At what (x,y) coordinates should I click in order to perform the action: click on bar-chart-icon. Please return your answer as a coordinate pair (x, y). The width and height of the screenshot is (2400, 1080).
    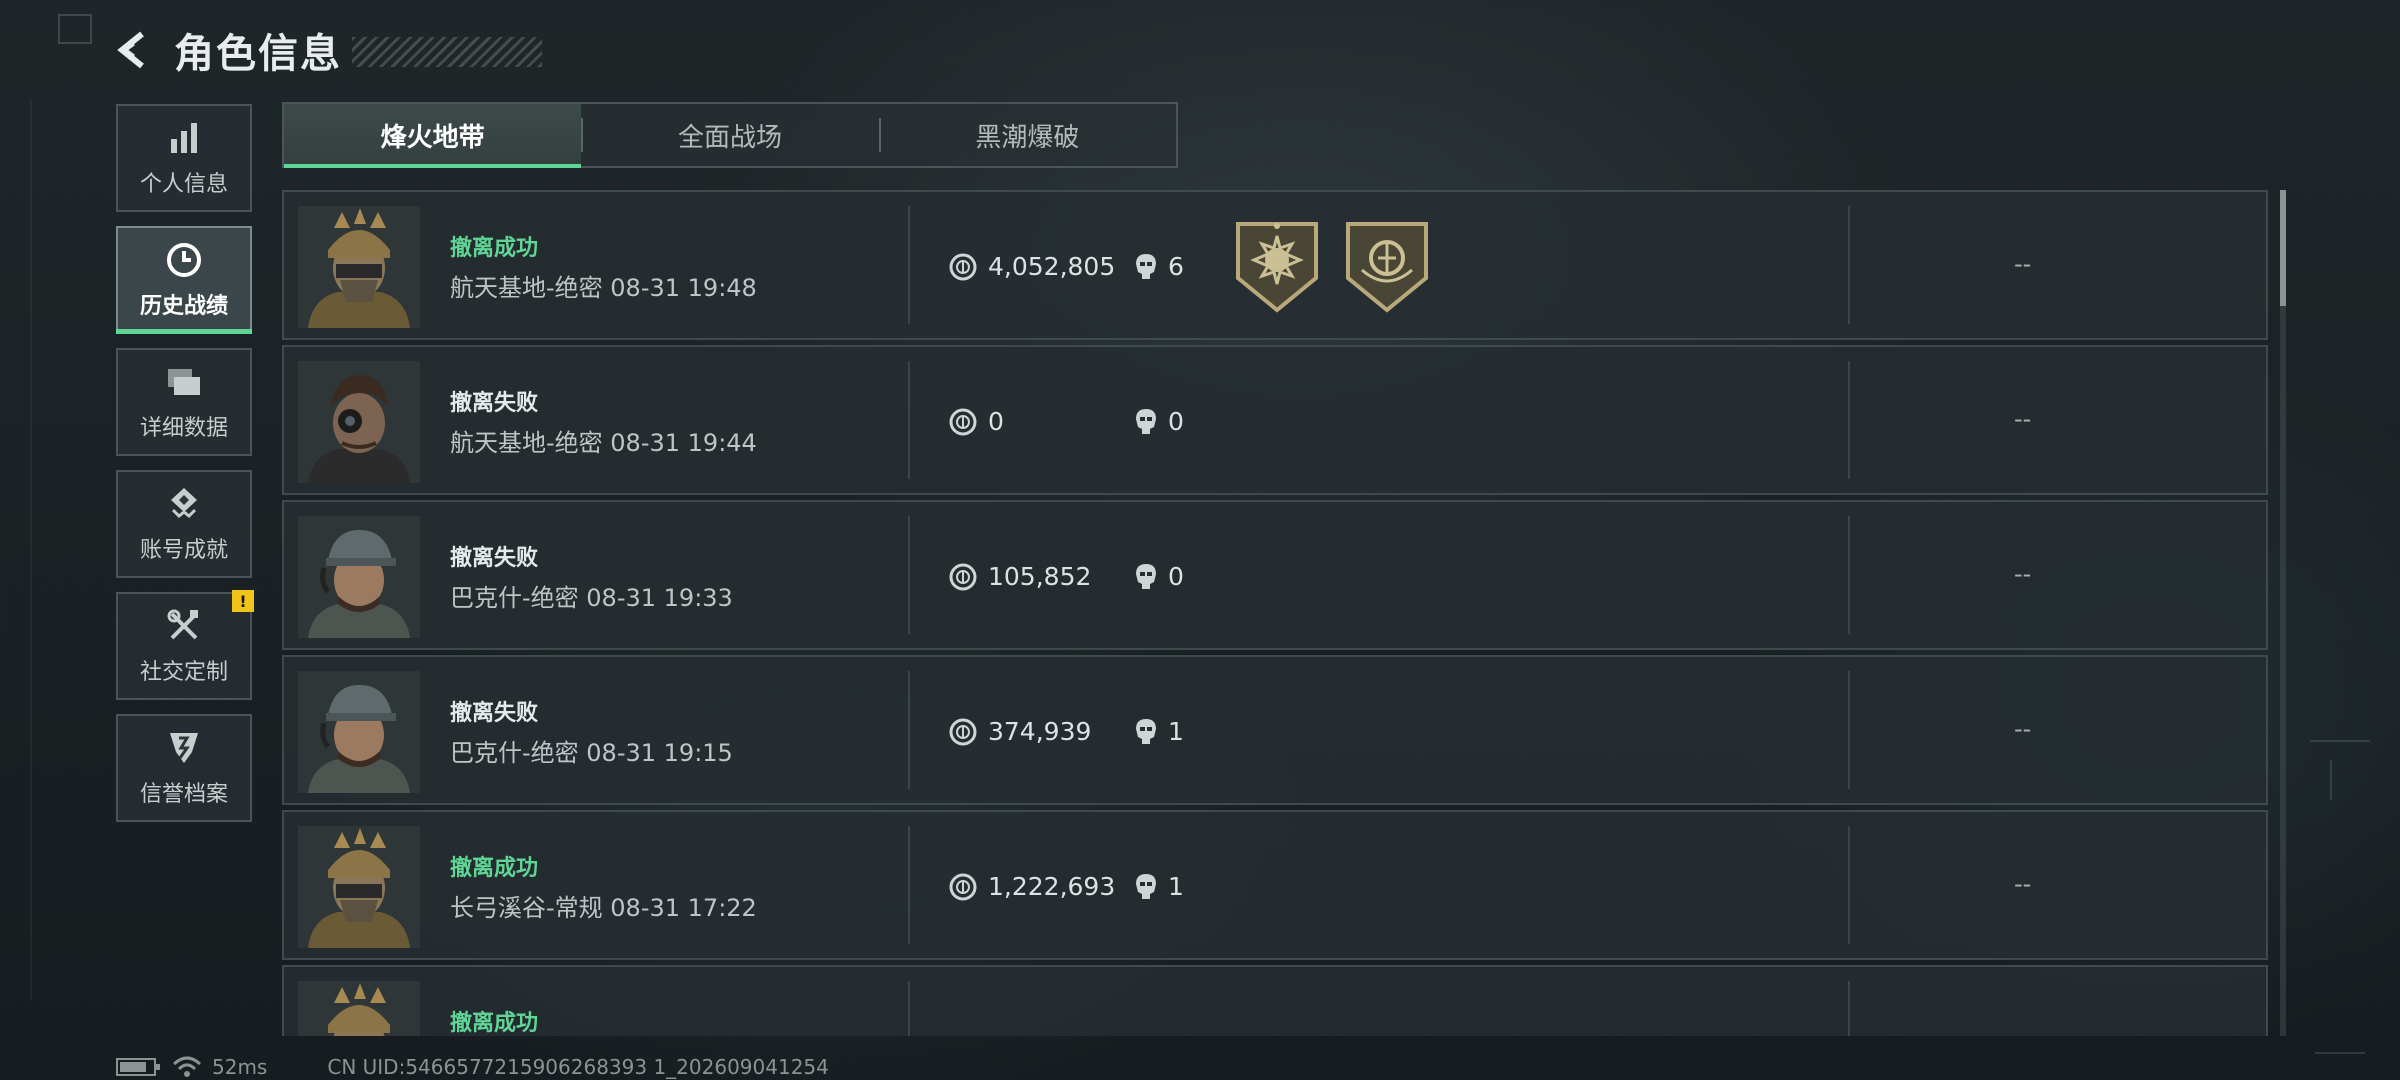
    Looking at the image, I should click on (184, 138).